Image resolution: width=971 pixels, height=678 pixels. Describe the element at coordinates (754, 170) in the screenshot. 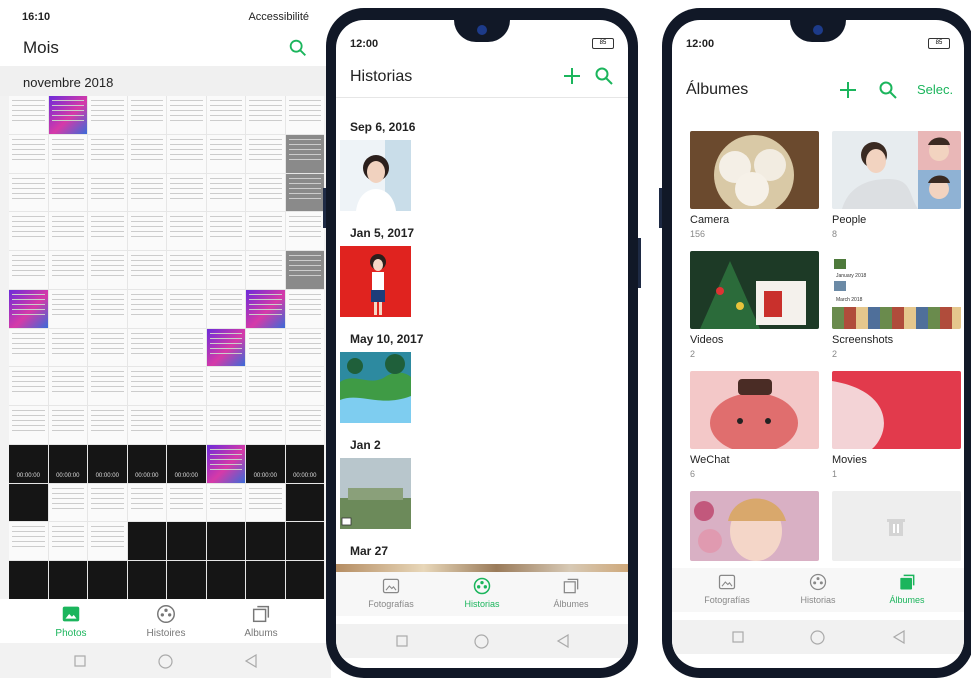

I see `album-cover-camera` at that location.